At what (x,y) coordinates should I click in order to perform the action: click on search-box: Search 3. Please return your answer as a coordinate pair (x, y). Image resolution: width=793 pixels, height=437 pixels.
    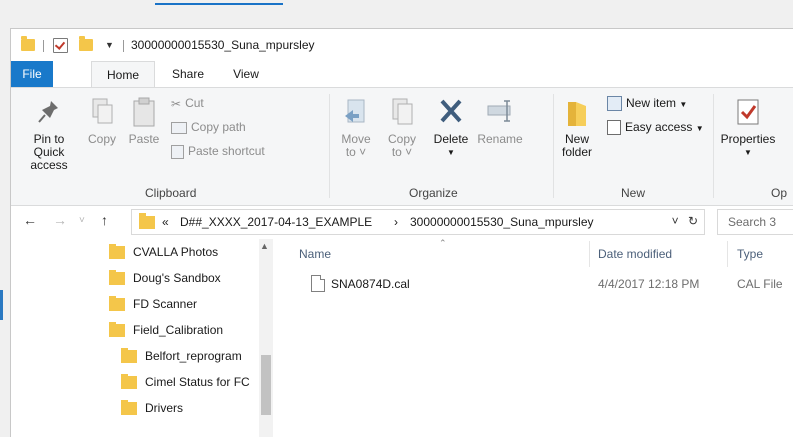
    Looking at the image, I should click on (755, 222).